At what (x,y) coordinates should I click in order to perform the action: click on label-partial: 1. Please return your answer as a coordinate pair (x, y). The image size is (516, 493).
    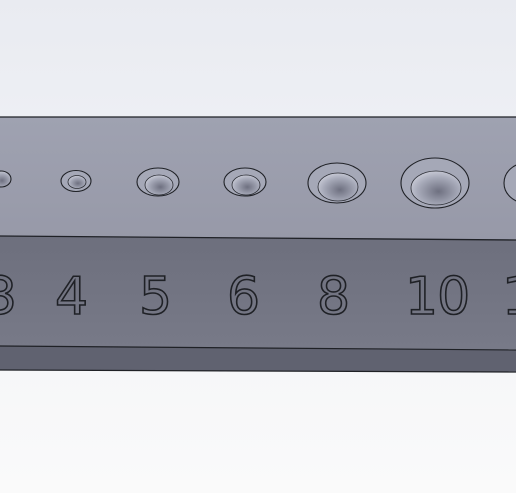
    Looking at the image, I should click on (509, 297).